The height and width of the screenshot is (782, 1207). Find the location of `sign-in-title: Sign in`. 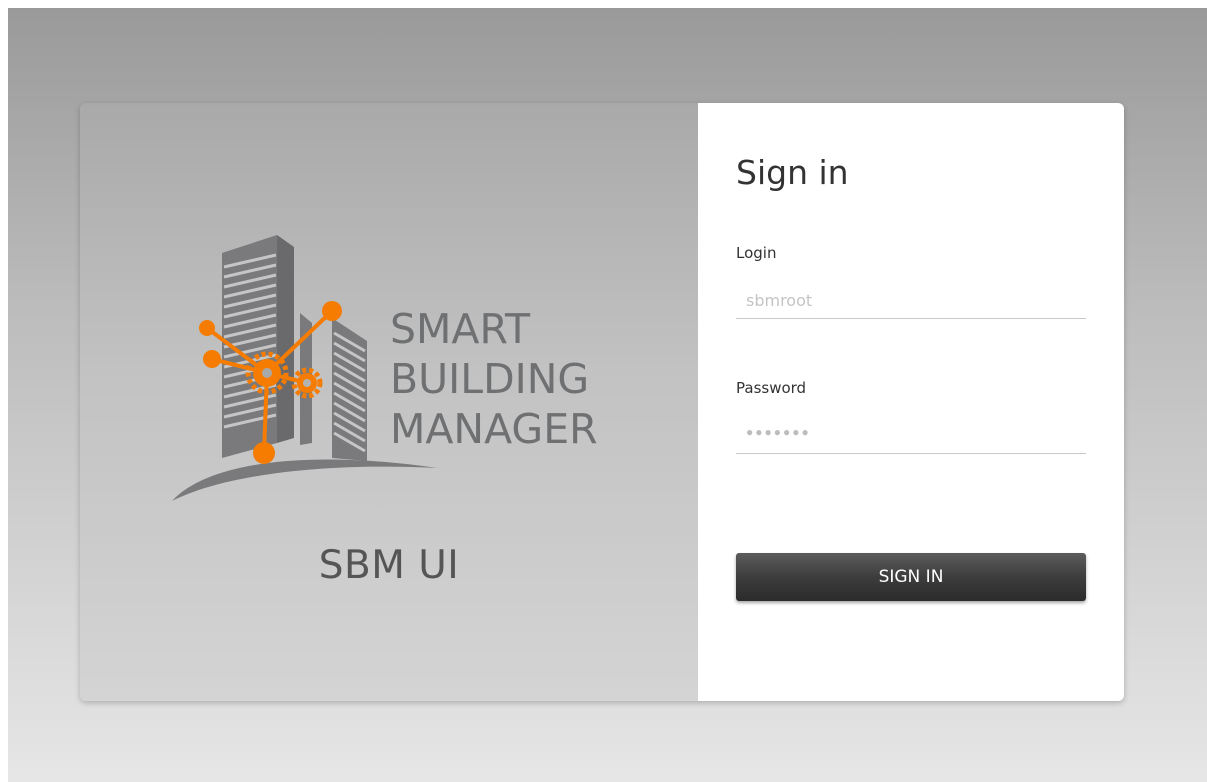

sign-in-title: Sign in is located at coordinates (792, 172).